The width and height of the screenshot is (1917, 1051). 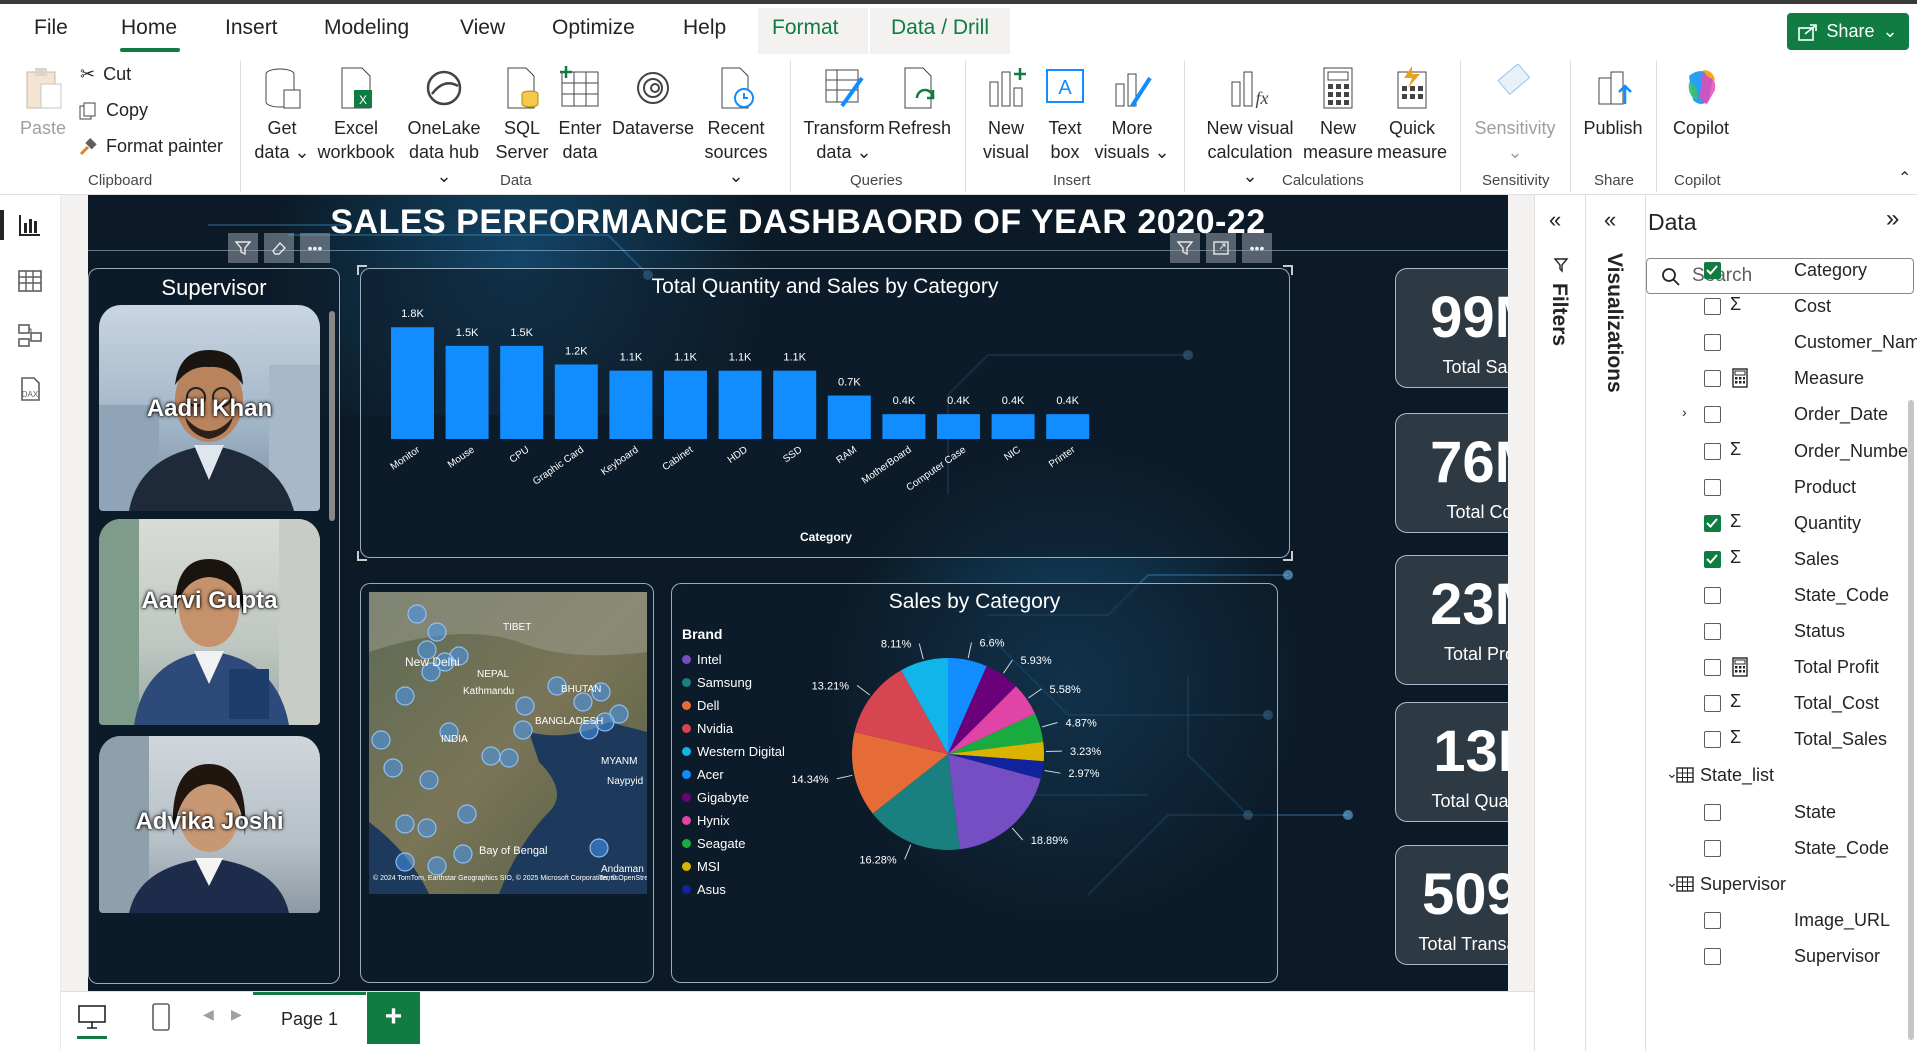 I want to click on format-painter-button: Format painter, so click(x=150, y=146).